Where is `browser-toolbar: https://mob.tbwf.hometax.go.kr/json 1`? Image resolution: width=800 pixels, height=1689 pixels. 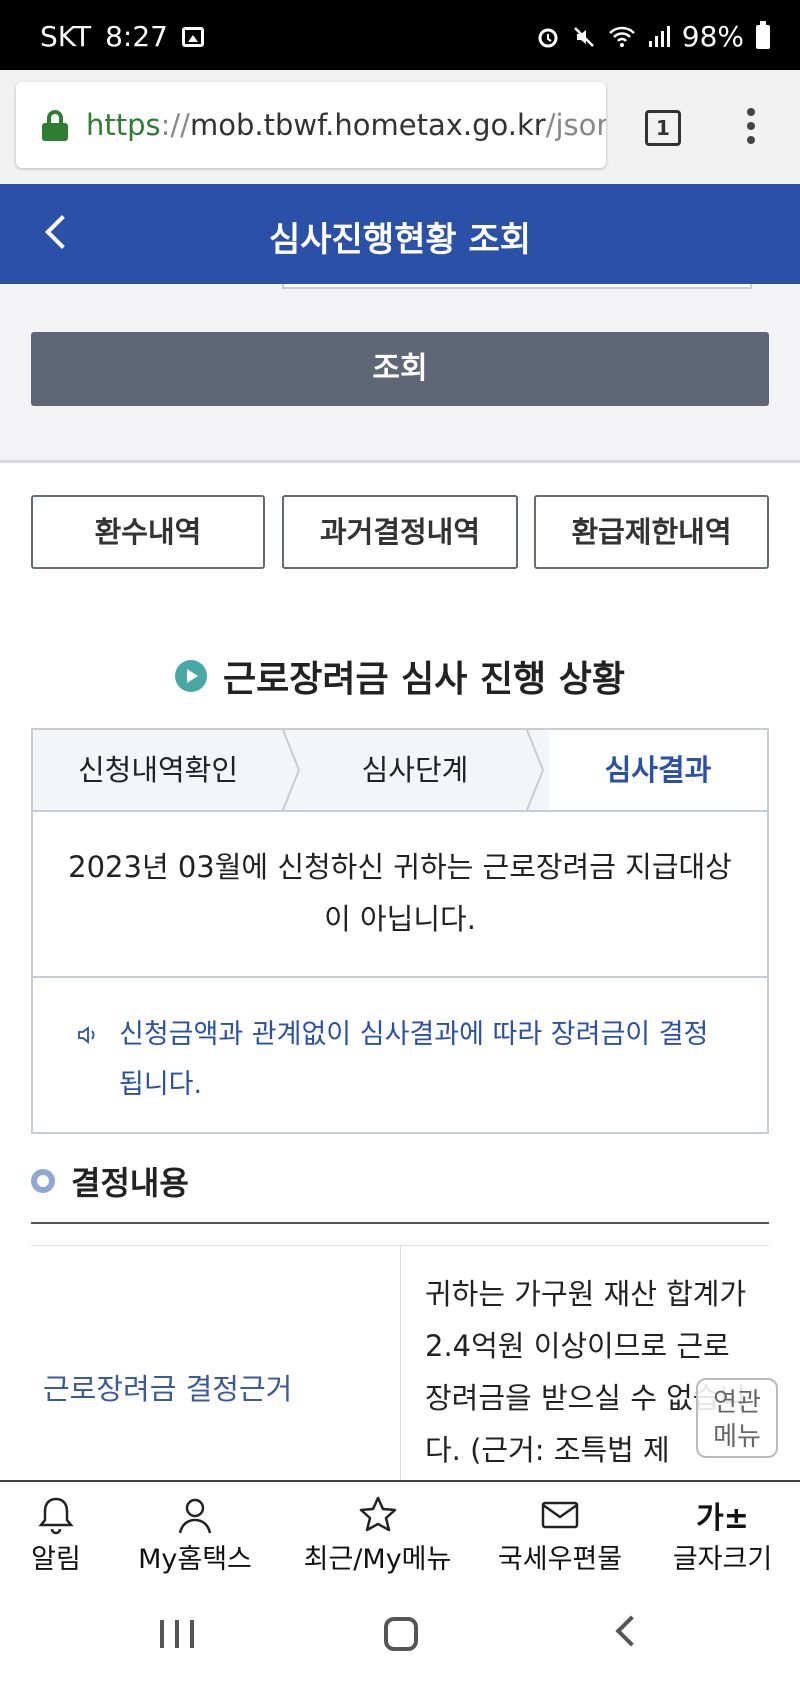 browser-toolbar: https://mob.tbwf.hometax.go.kr/json 1 is located at coordinates (400, 127).